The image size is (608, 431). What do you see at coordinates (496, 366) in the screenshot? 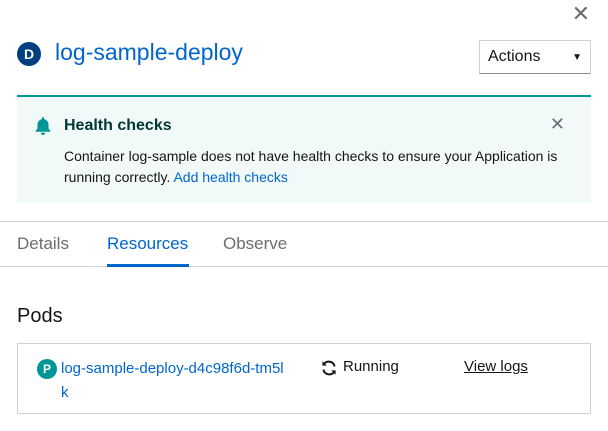
I see `view-logs-link: View logs` at bounding box center [496, 366].